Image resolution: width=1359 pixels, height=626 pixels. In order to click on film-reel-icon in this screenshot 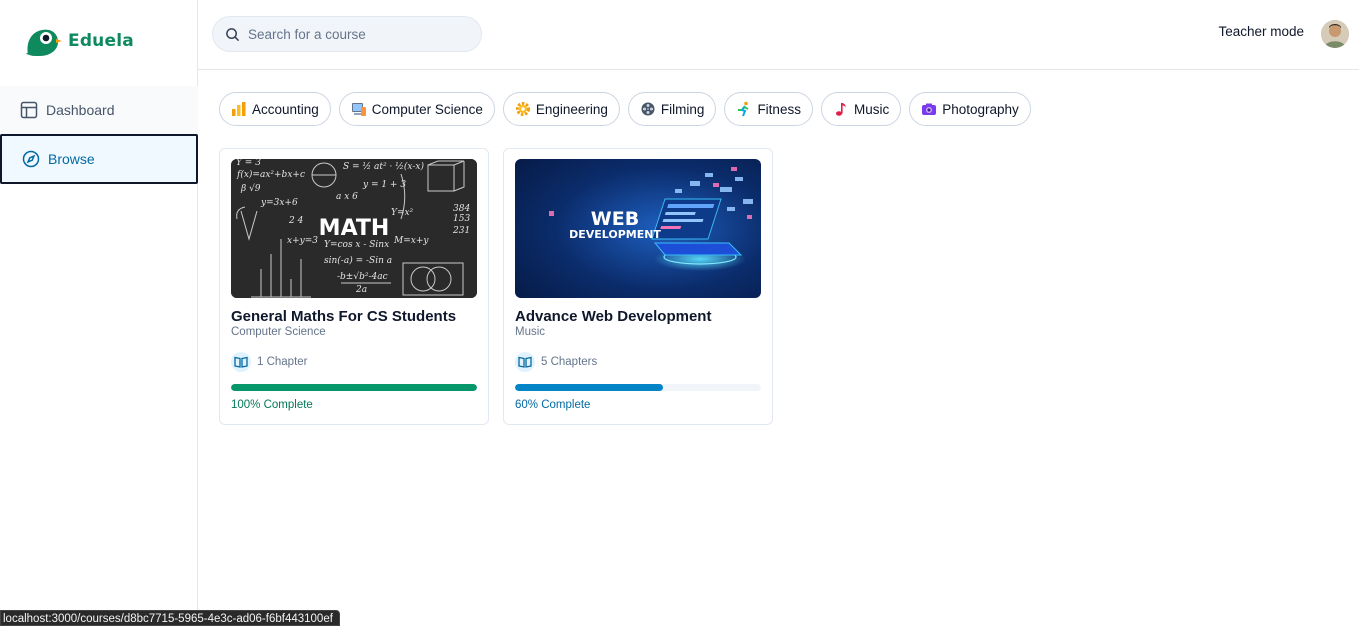, I will do `click(648, 109)`.